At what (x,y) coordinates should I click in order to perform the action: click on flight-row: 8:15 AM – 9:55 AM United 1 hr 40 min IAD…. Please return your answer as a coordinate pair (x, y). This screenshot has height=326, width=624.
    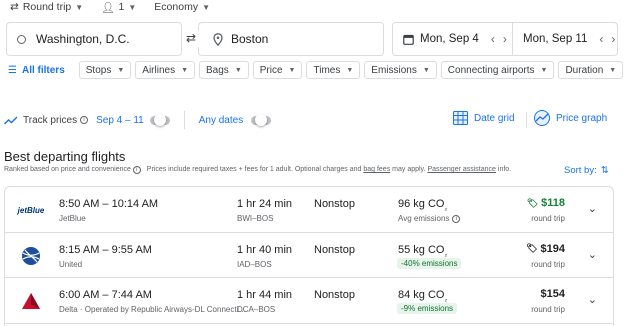
    Looking at the image, I should click on (309, 255).